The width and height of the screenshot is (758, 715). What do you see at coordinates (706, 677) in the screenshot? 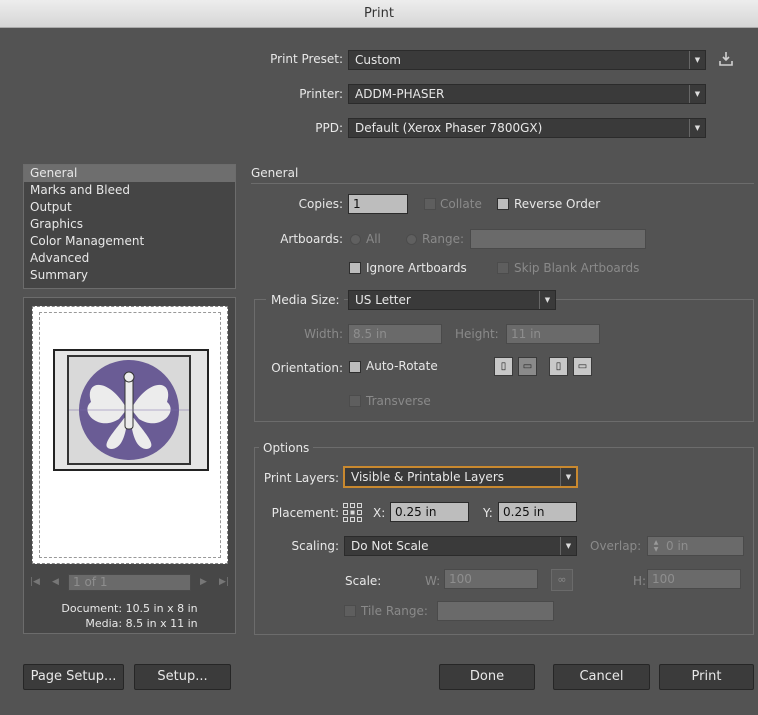
I see `print-button: Print` at bounding box center [706, 677].